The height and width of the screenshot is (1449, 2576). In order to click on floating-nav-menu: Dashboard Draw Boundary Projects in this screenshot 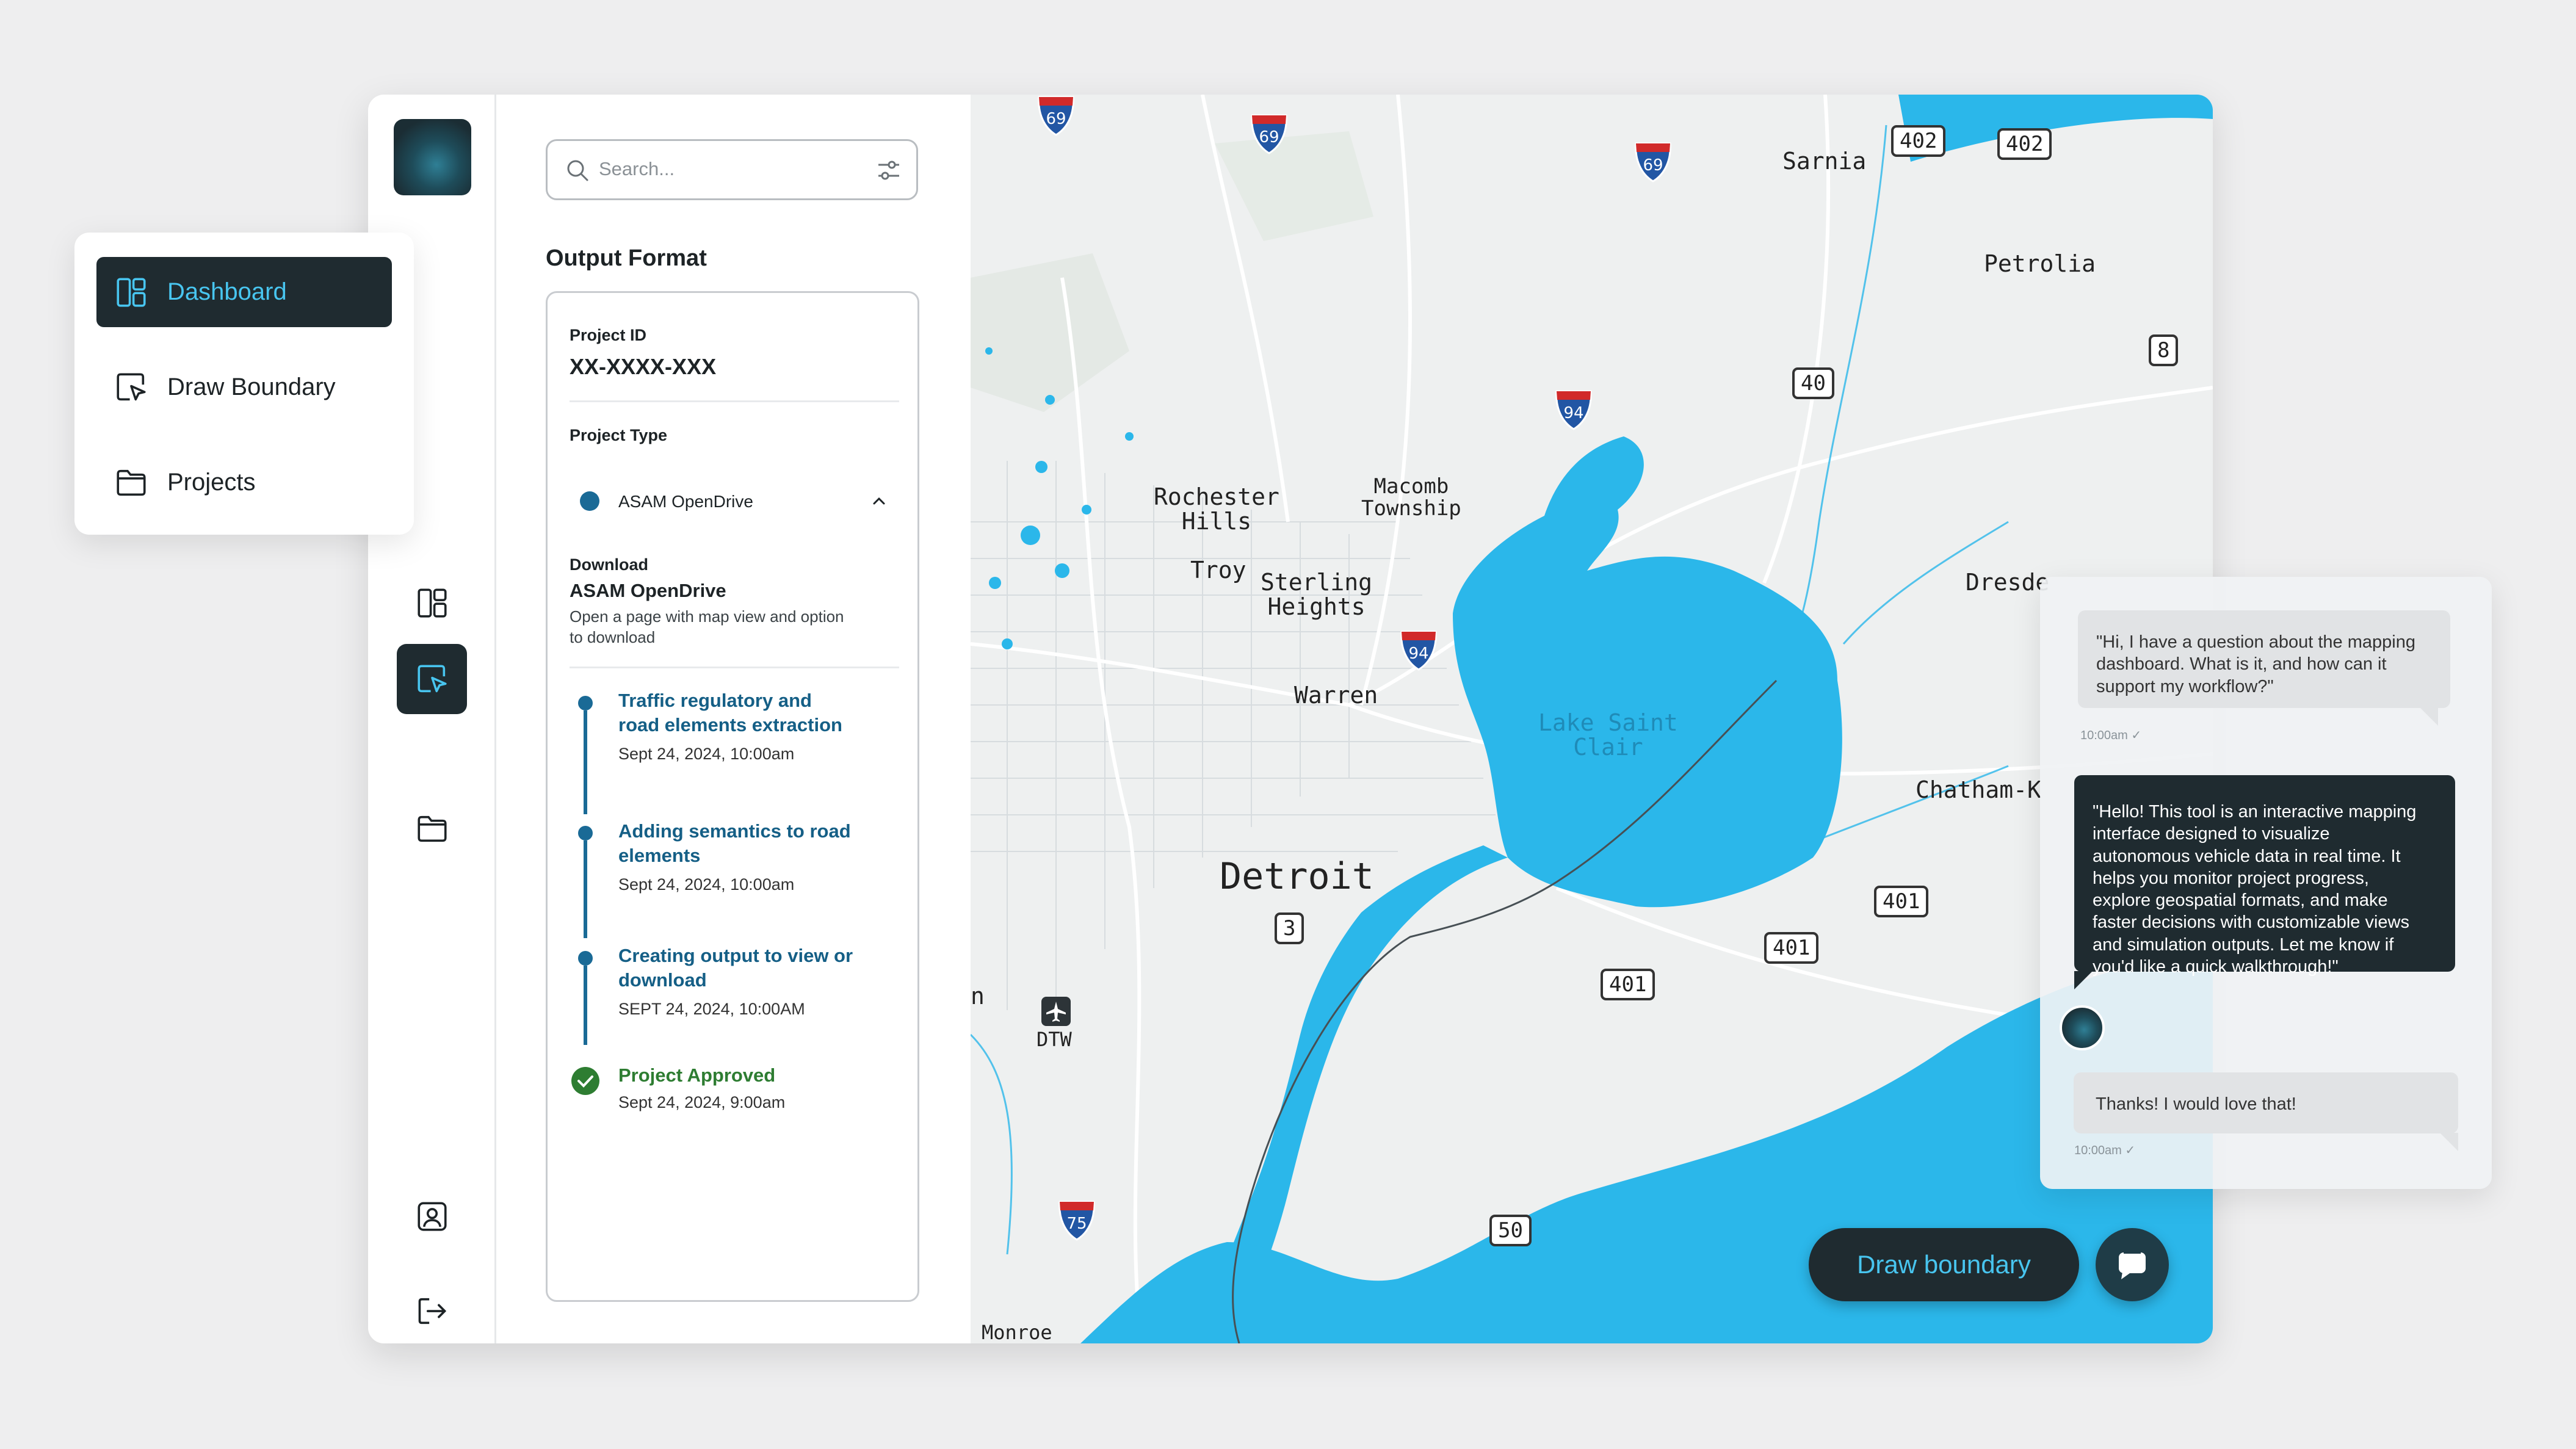, I will do `click(244, 384)`.